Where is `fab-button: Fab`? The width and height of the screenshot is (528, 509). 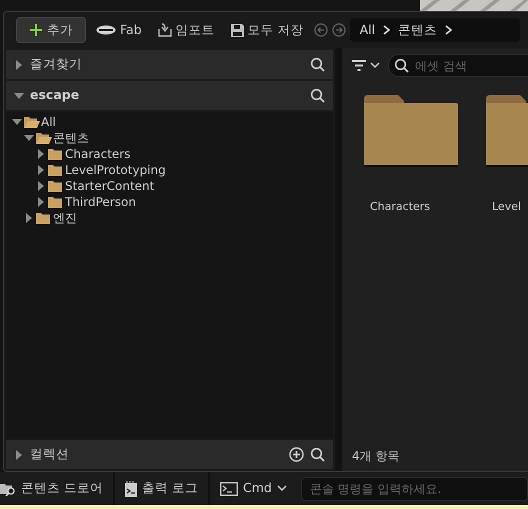 fab-button: Fab is located at coordinates (119, 30).